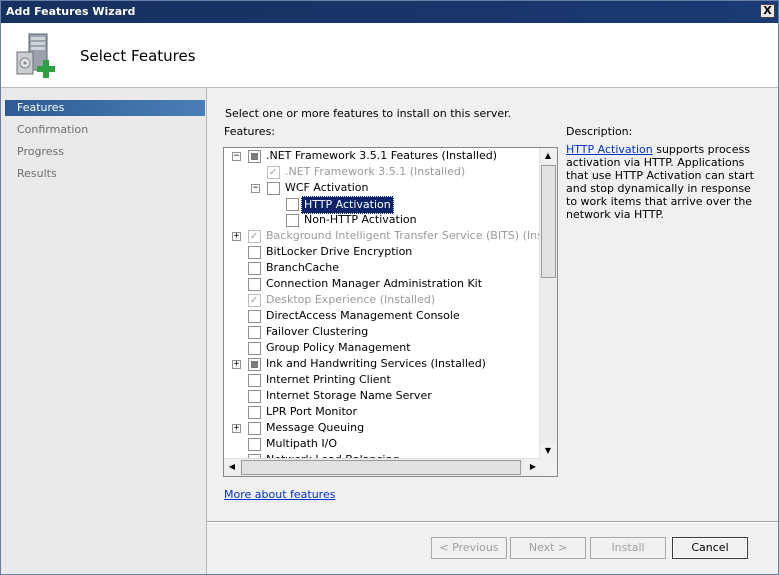 The width and height of the screenshot is (779, 575). What do you see at coordinates (492, 522) in the screenshot?
I see `divider` at bounding box center [492, 522].